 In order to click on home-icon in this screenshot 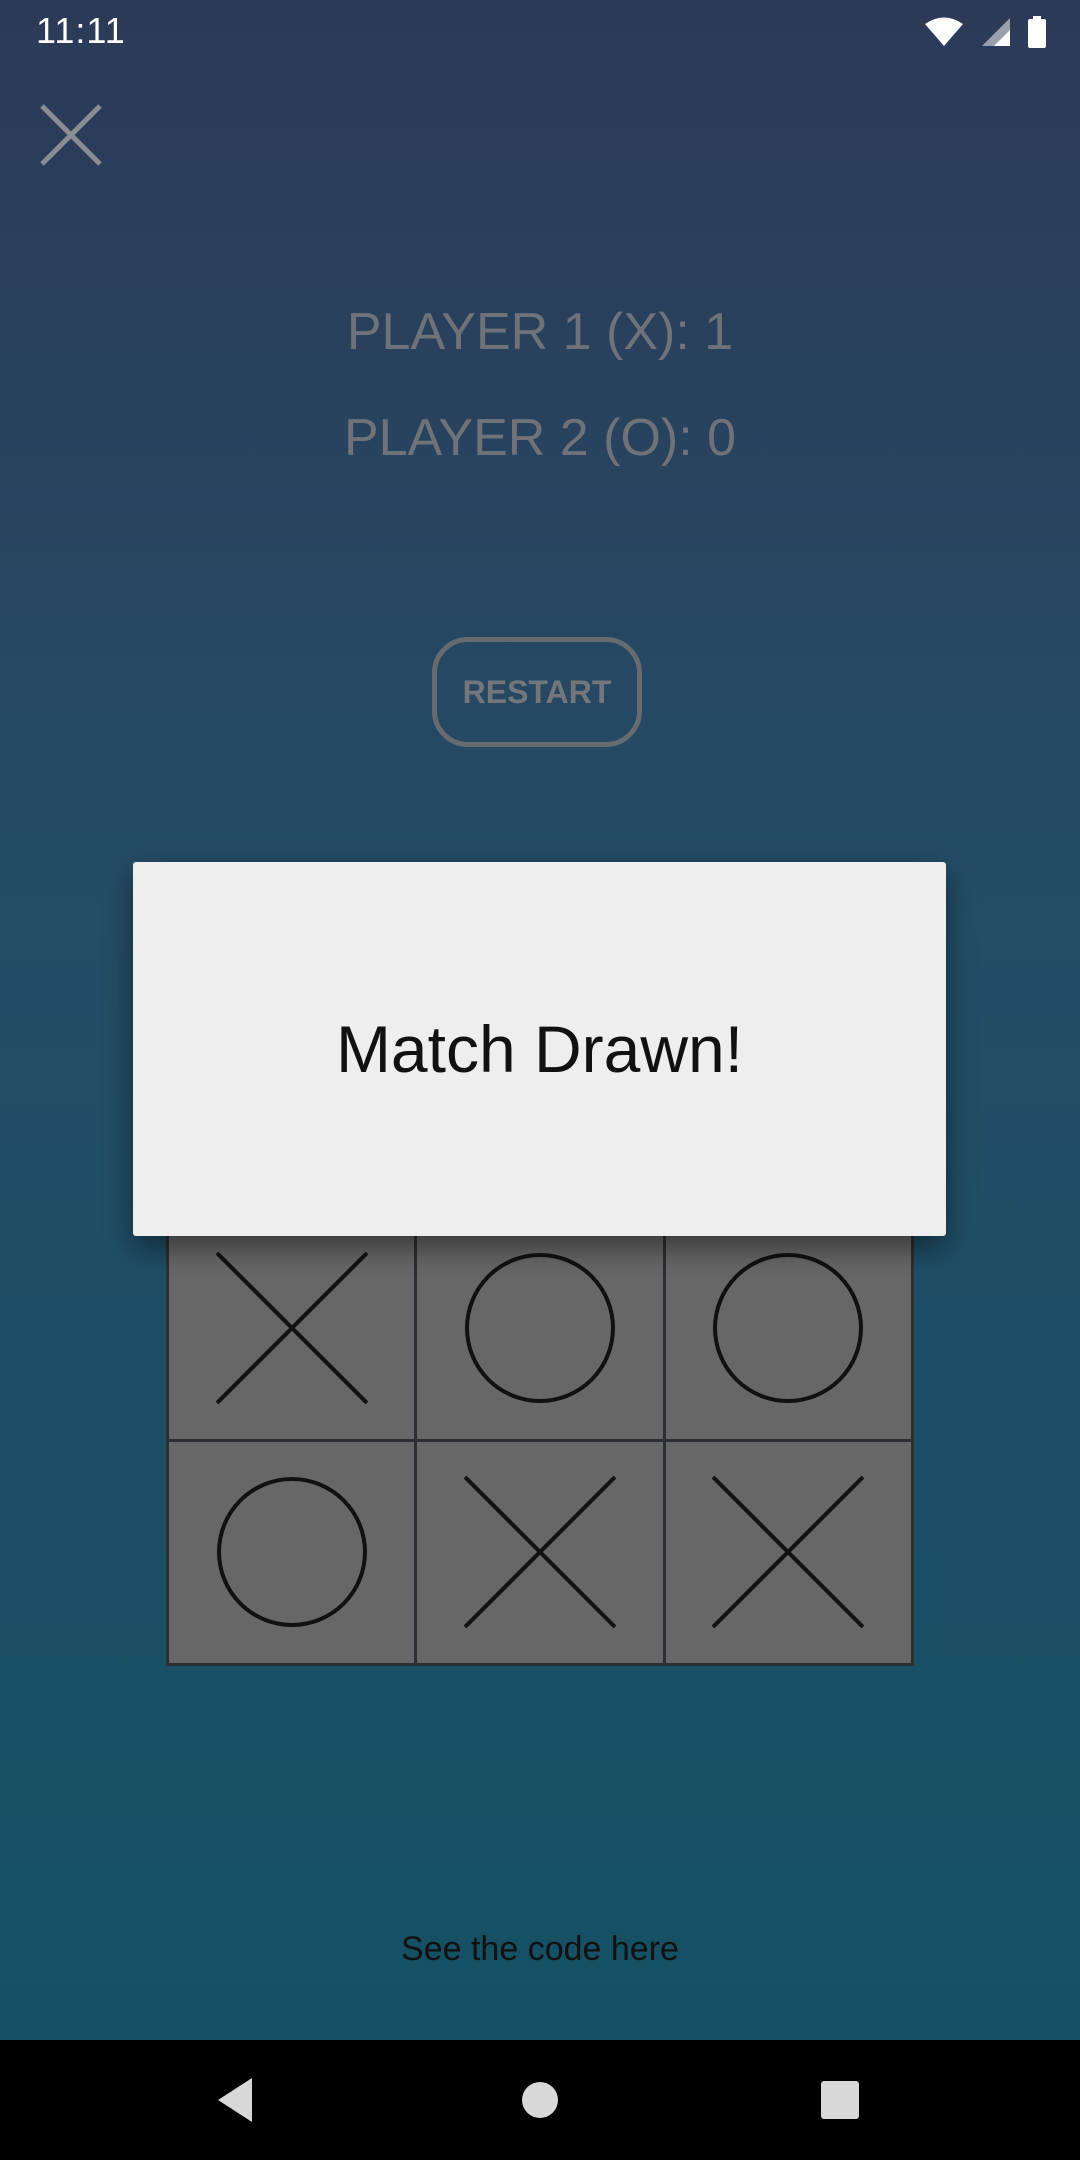, I will do `click(540, 2100)`.